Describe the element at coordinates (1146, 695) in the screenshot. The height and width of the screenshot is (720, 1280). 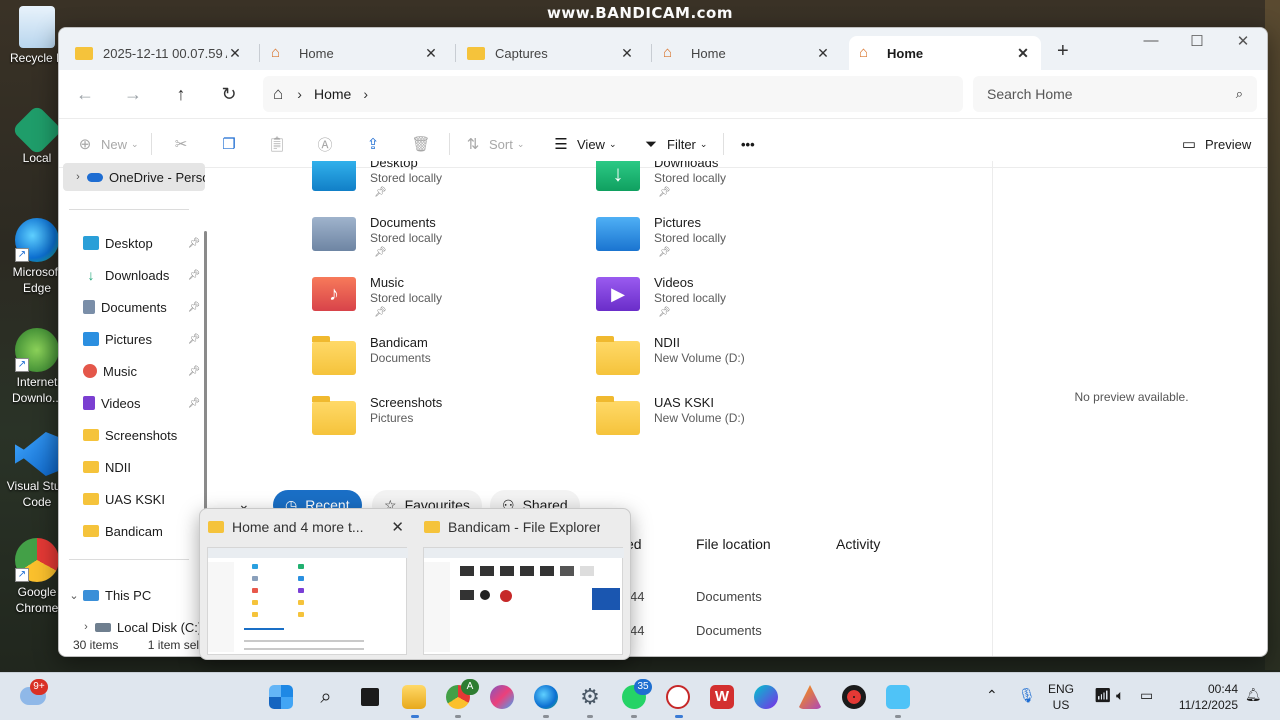
I see `battery-icon: ▭` at that location.